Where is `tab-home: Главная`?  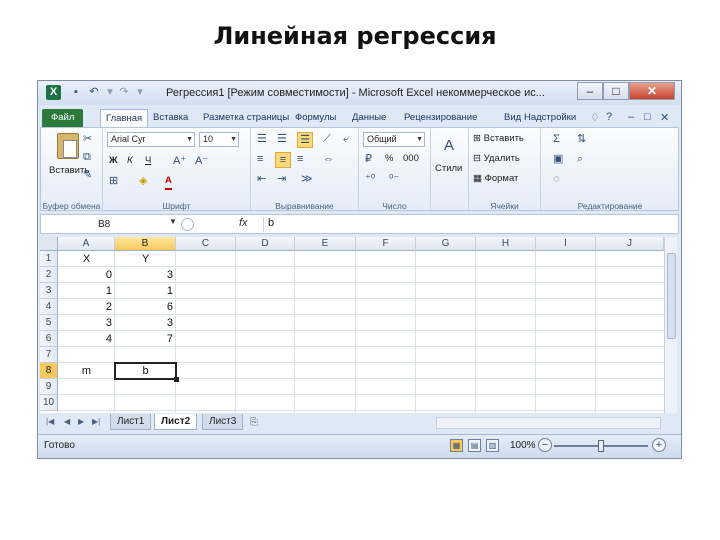 tab-home: Главная is located at coordinates (124, 118).